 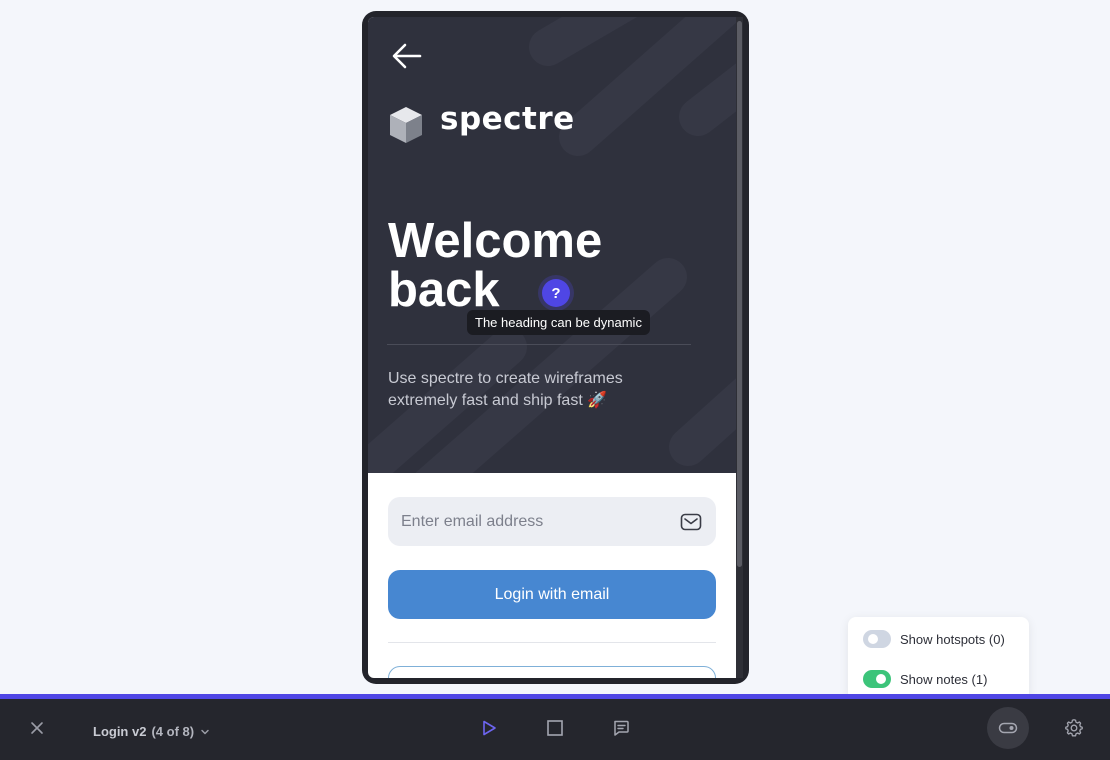 I want to click on chevron-down-icon, so click(x=205, y=731).